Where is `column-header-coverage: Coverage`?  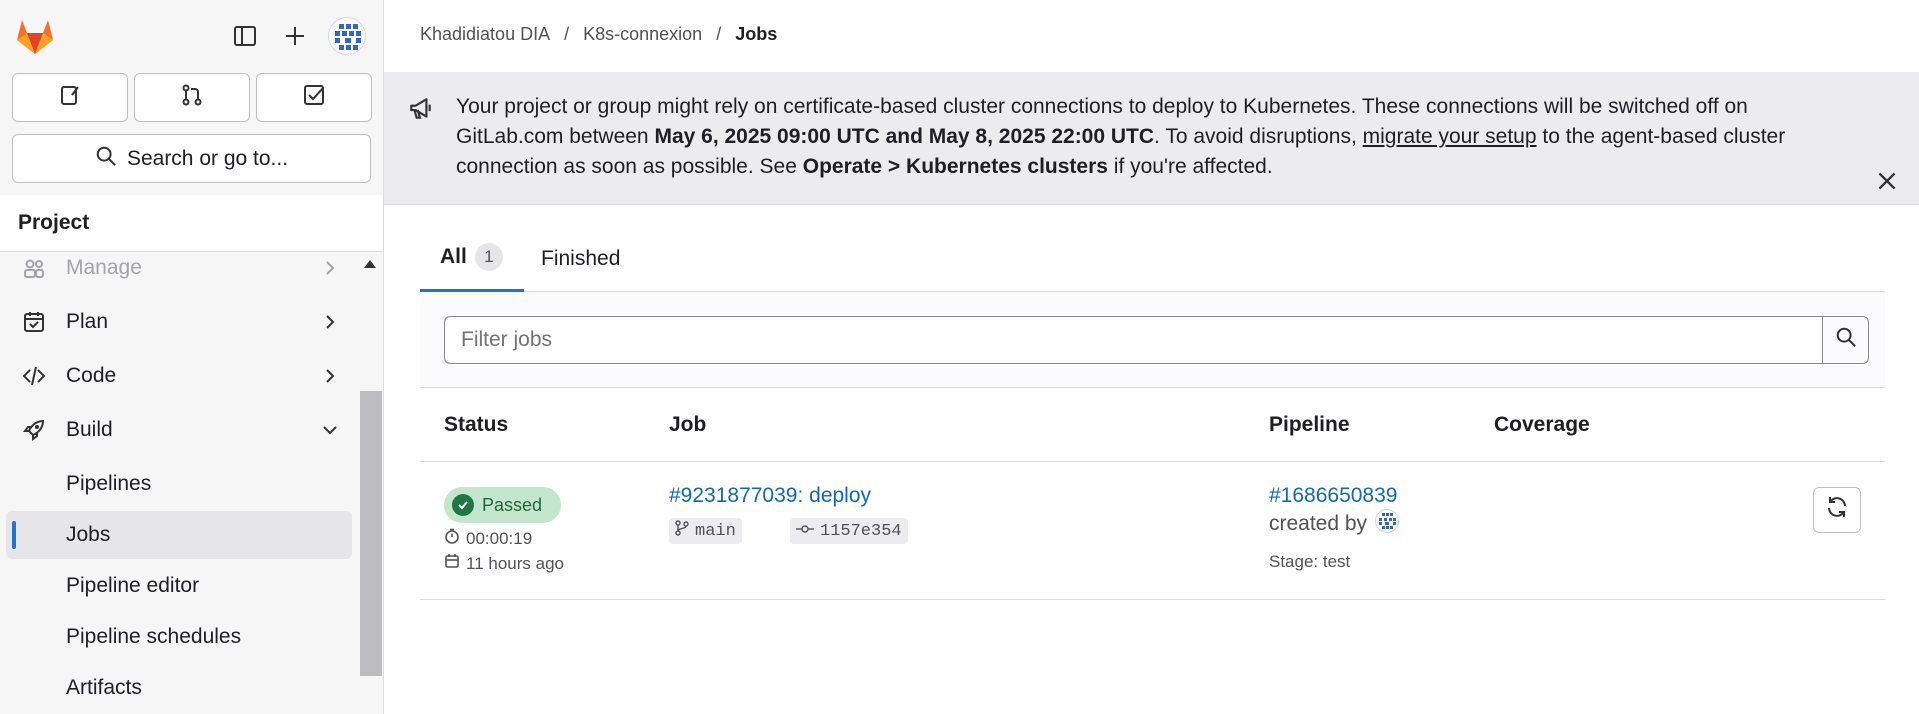
column-header-coverage: Coverage is located at coordinates (1542, 424).